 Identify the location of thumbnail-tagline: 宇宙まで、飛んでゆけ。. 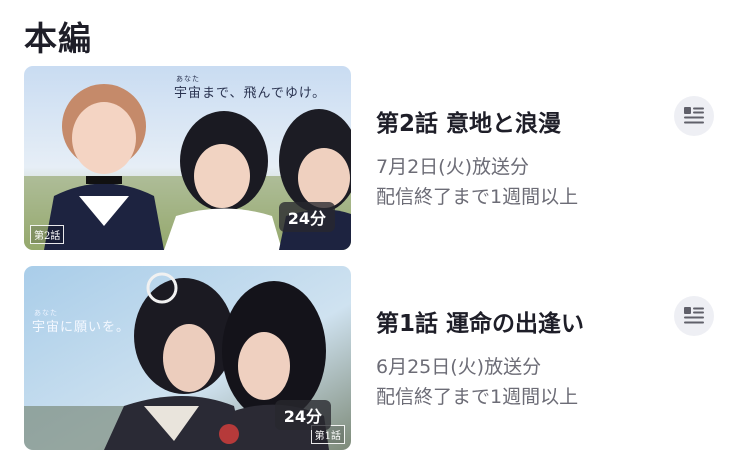
(250, 93).